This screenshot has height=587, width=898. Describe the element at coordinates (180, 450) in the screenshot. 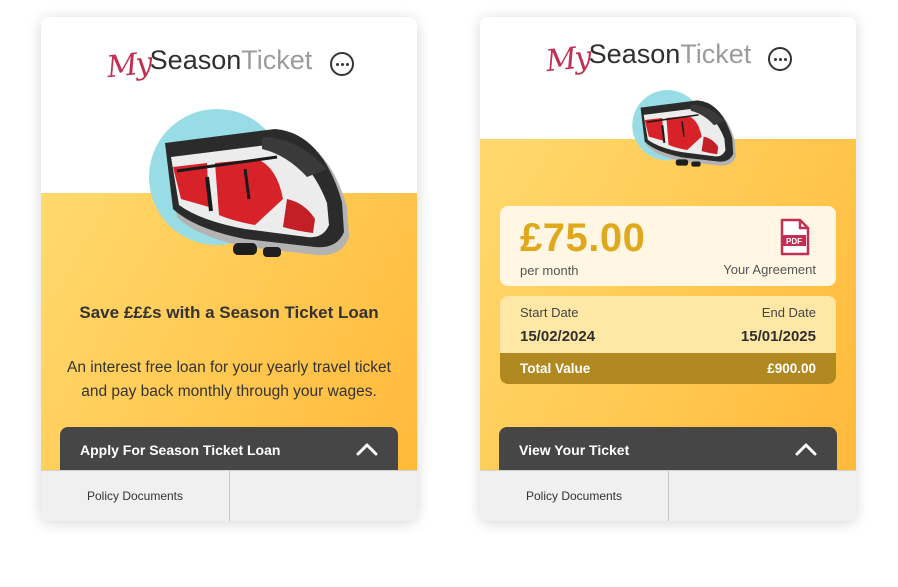

I see `apply-loan-label: Apply For Season Ticket Loan` at that location.